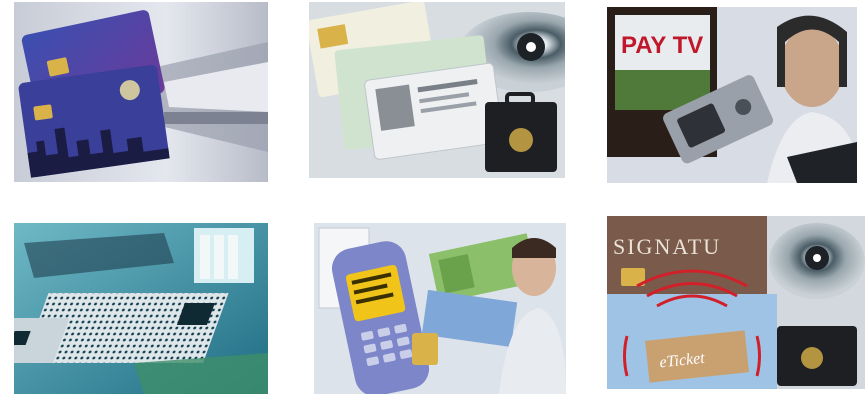 The height and width of the screenshot is (394, 865). Describe the element at coordinates (662, 45) in the screenshot. I see `pay-tv-sign: PAY TV` at that location.